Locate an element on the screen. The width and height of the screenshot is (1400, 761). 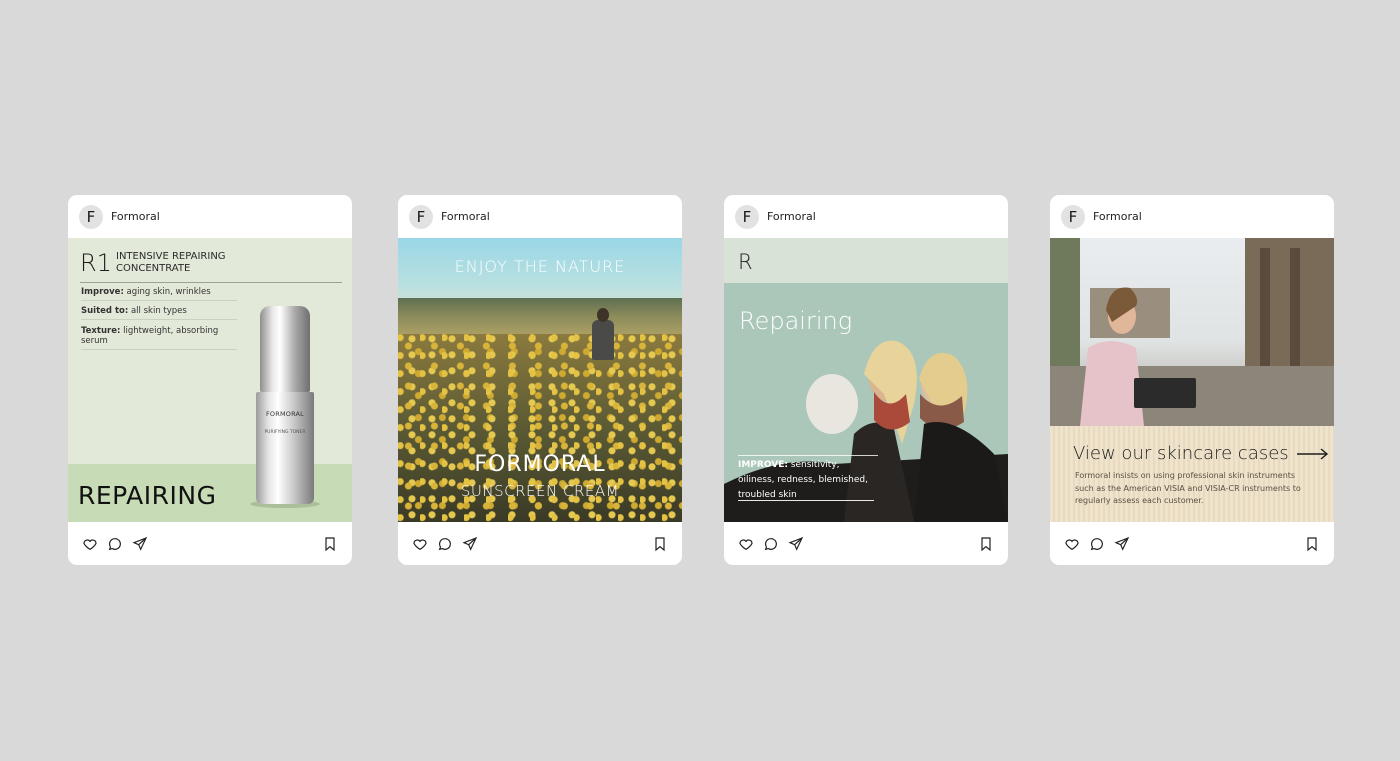
spec-texture: Texture: lightweight, absorbing serum is located at coordinates (159, 338).